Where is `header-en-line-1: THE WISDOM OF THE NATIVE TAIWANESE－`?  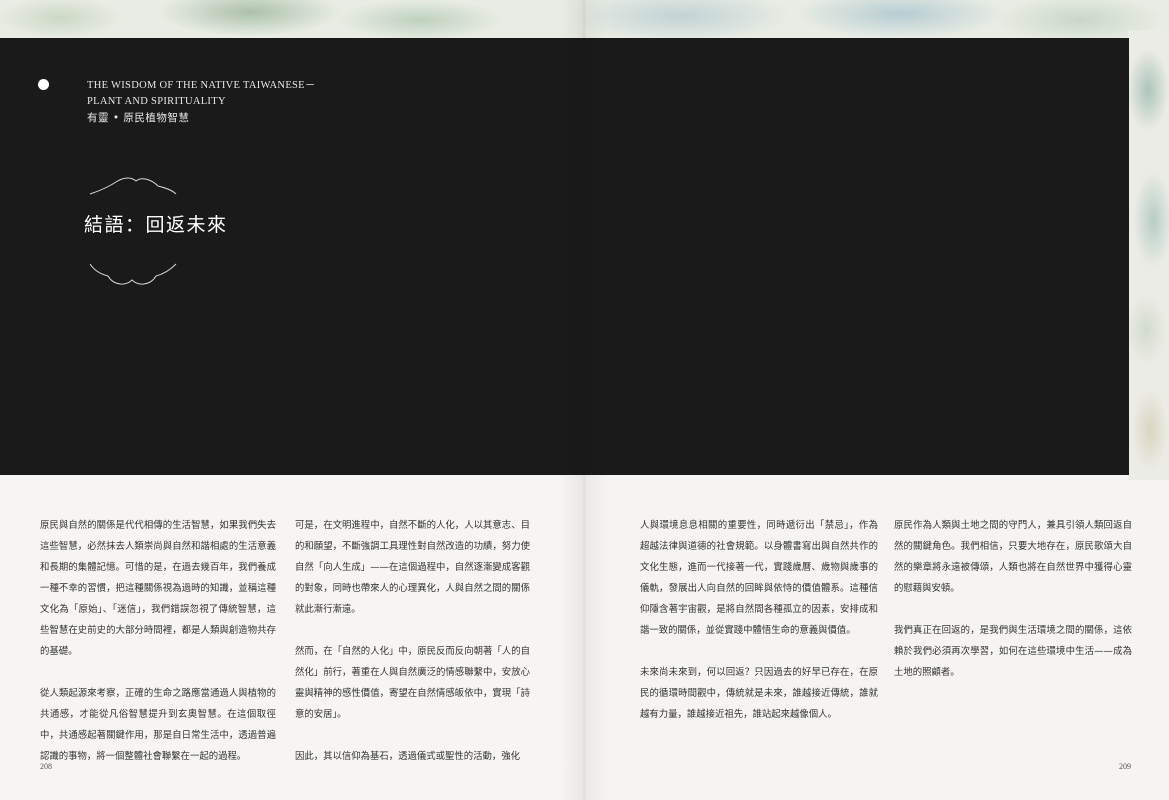
header-en-line-1: THE WISDOM OF THE NATIVE TAIWANESE－ is located at coordinates (201, 85).